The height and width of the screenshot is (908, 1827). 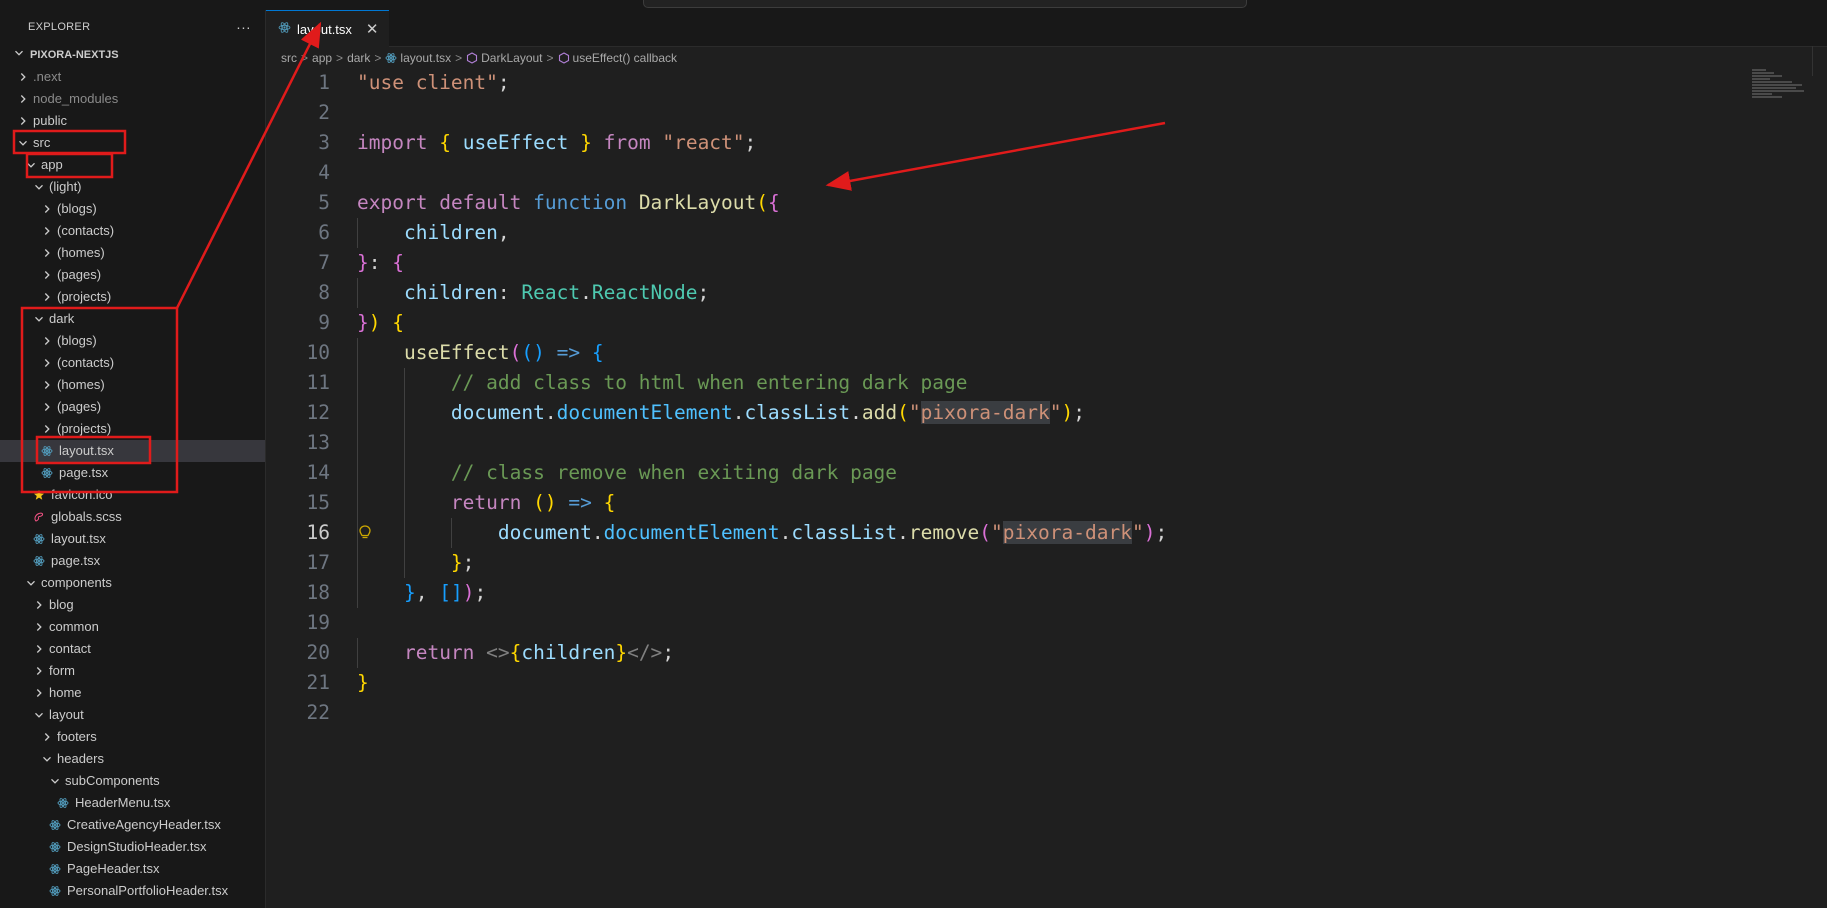 What do you see at coordinates (1006, 203) in the screenshot?
I see `code-line: 5 export default function DarkLayout({` at bounding box center [1006, 203].